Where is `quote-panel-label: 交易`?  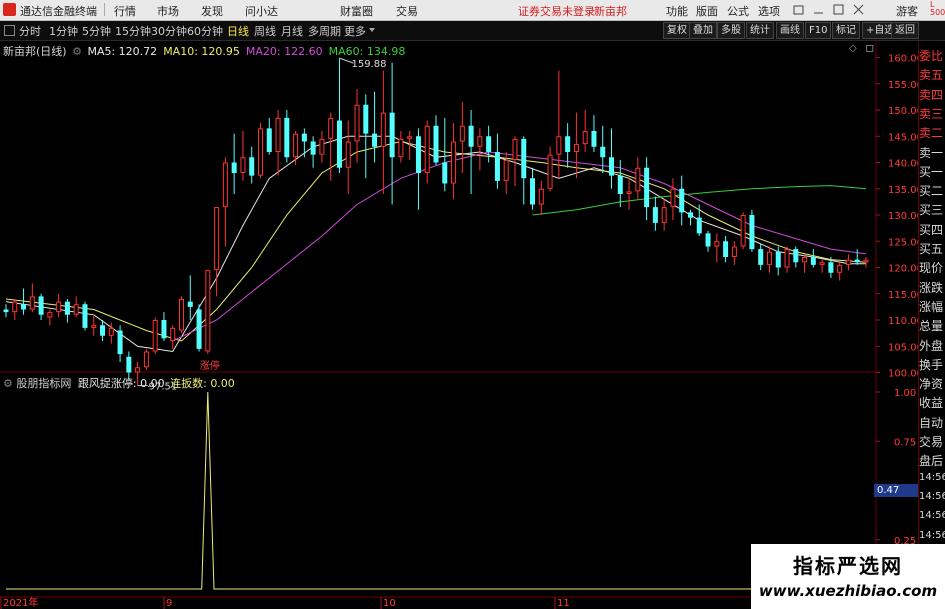 quote-panel-label: 交易 is located at coordinates (931, 442).